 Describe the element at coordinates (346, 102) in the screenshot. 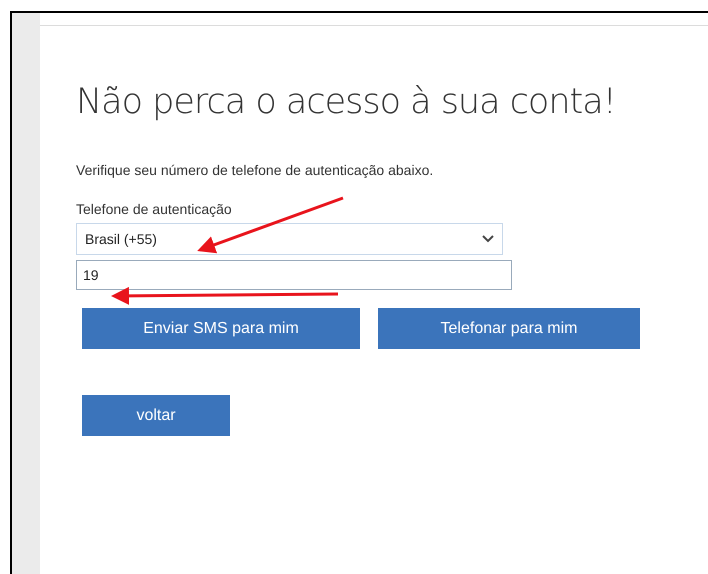

I see `page-title: Não perca o acesso à sua conta!` at that location.